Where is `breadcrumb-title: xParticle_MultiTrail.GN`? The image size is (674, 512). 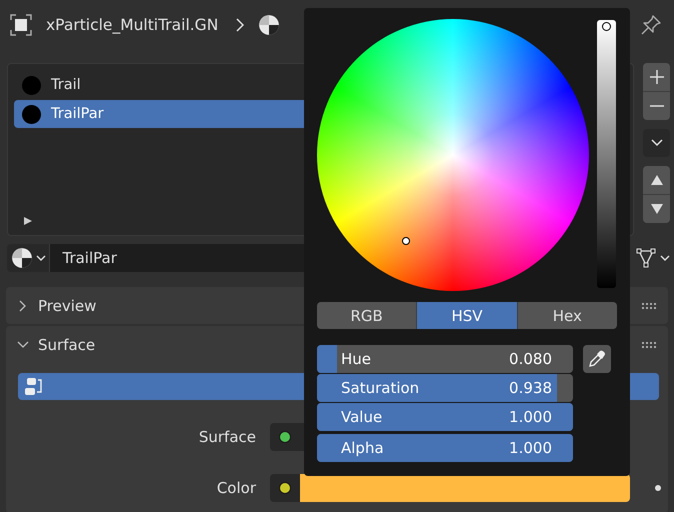 breadcrumb-title: xParticle_MultiTrail.GN is located at coordinates (132, 25).